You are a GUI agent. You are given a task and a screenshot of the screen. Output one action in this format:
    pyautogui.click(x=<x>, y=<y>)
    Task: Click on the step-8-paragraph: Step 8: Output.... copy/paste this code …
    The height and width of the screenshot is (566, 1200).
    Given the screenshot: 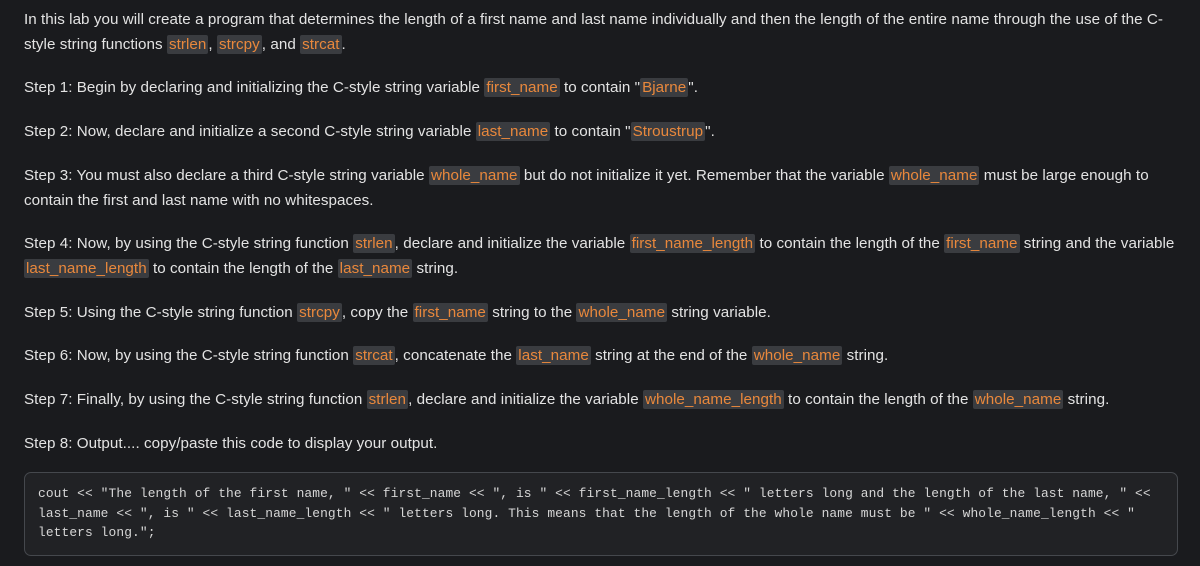 What is the action you would take?
    pyautogui.click(x=601, y=444)
    